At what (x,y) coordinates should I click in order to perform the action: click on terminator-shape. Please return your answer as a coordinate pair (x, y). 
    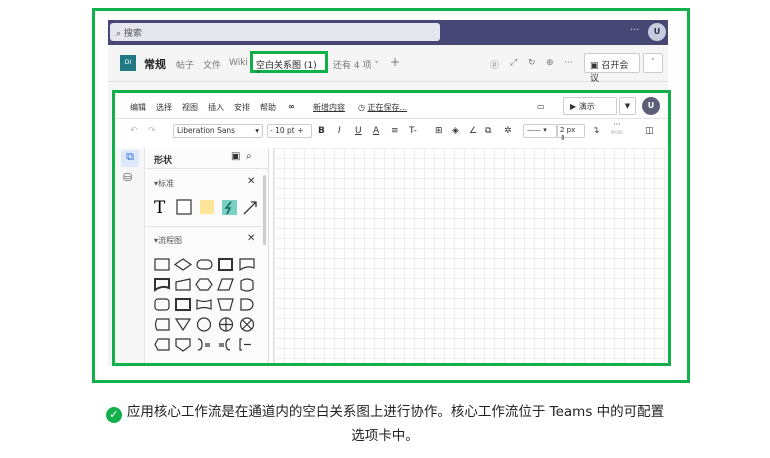
    Looking at the image, I should click on (204, 264).